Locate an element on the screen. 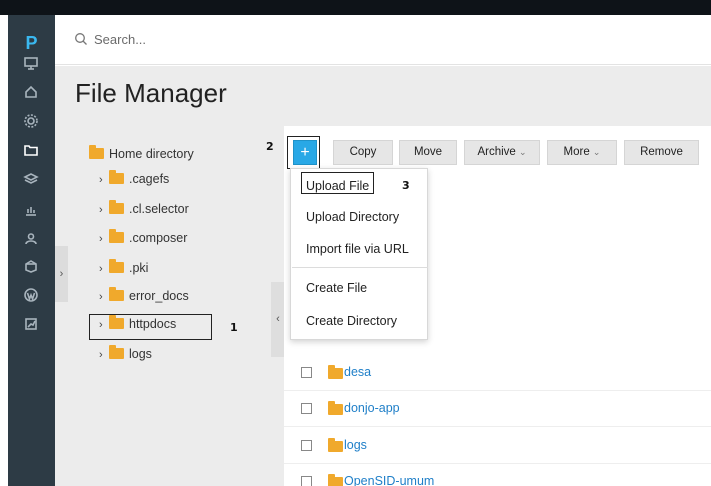 This screenshot has width=711, height=486. search-input is located at coordinates (244, 39).